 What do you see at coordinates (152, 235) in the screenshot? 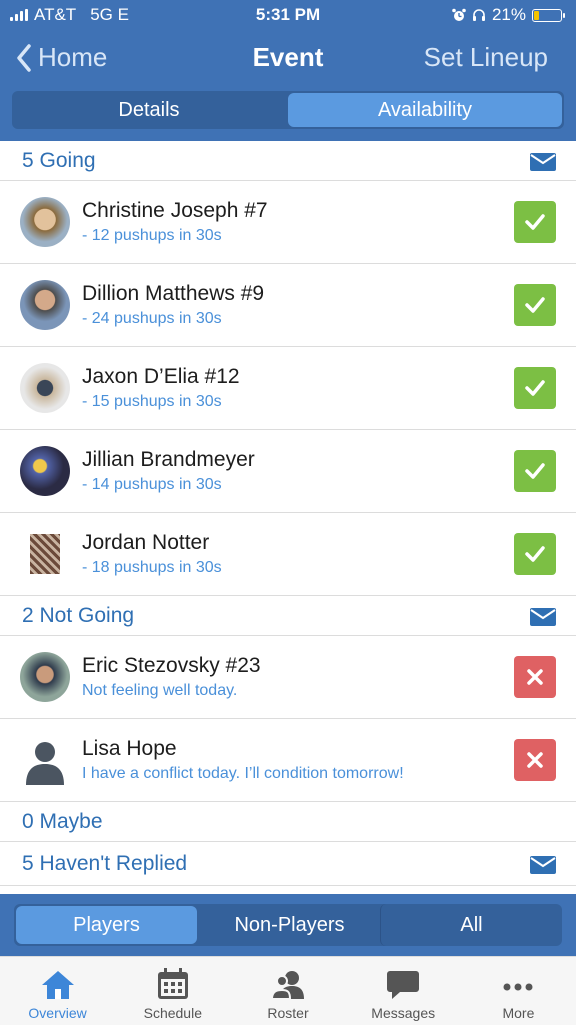
I see `person-note: - 12 pushups in 30s` at bounding box center [152, 235].